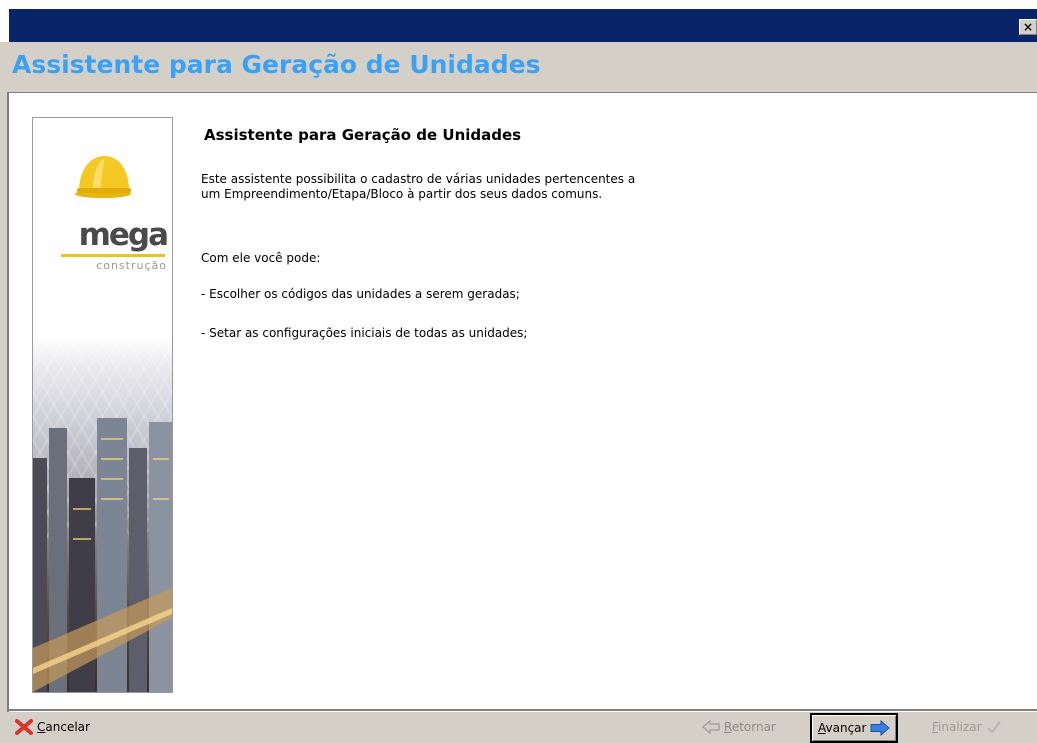 This screenshot has width=1037, height=743. What do you see at coordinates (276, 64) in the screenshot?
I see `wizard-title: Assistente para Geração de Unidades` at bounding box center [276, 64].